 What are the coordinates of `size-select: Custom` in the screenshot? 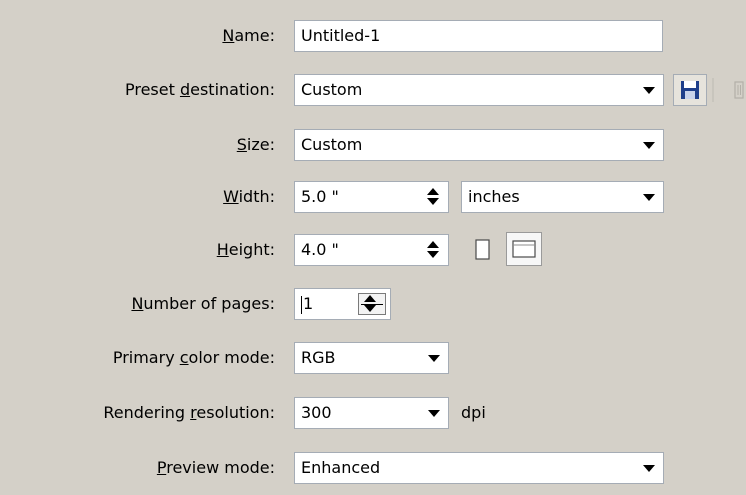 It's located at (479, 145).